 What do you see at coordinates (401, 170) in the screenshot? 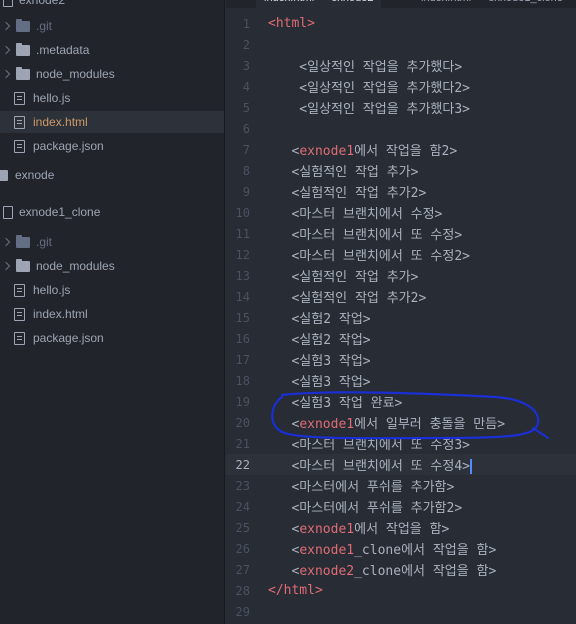
I see `code-line: 8 <실험적인 작업 추가>` at bounding box center [401, 170].